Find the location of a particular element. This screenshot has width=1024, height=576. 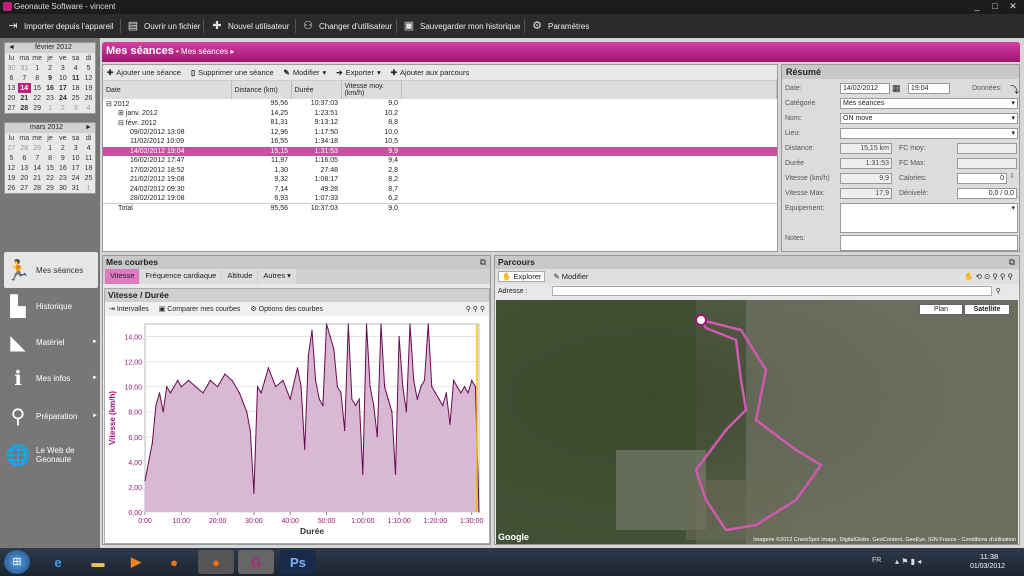

media-player-icon: ▶ is located at coordinates (136, 562).